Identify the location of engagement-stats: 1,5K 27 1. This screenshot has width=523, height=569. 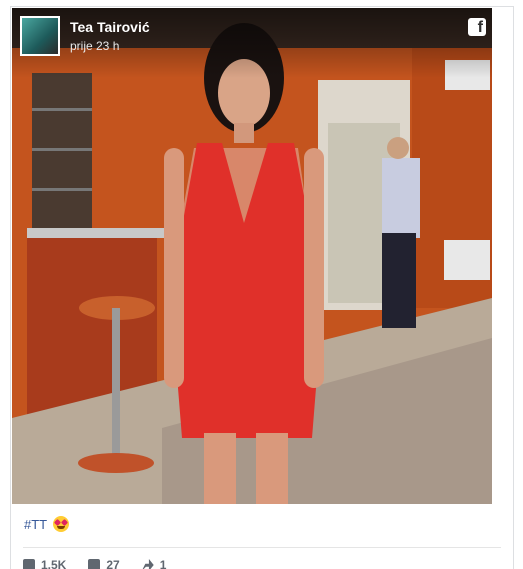
(94, 563).